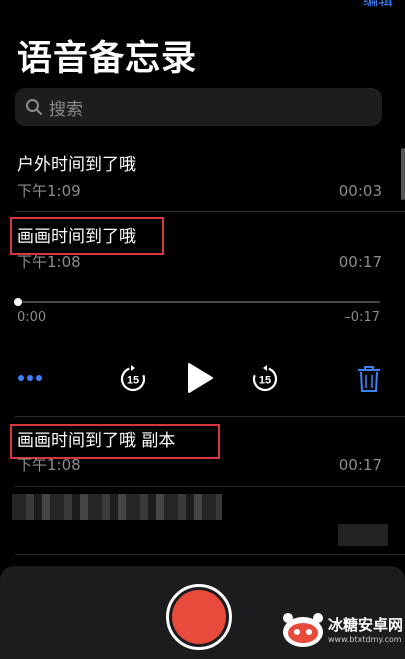  I want to click on watermark: 冰糖安卓网 www.btxtdmy.com, so click(341, 630).